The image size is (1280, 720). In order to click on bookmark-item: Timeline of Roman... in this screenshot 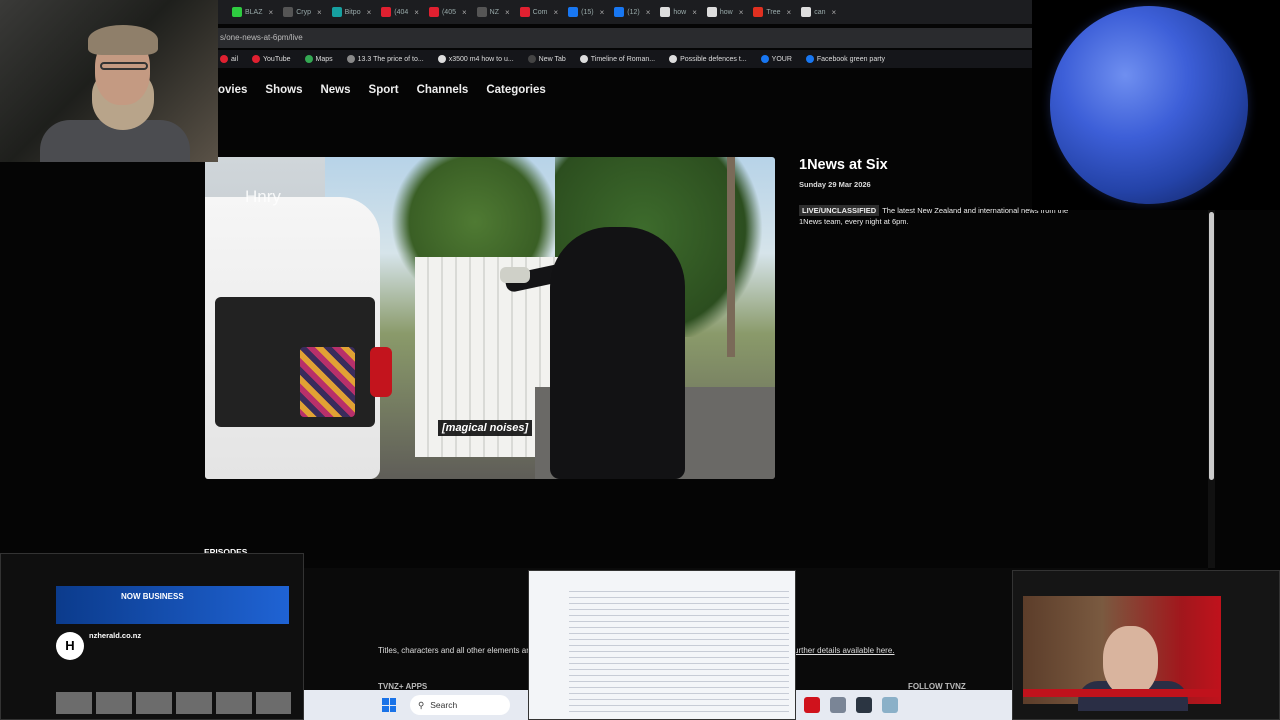, I will do `click(617, 59)`.